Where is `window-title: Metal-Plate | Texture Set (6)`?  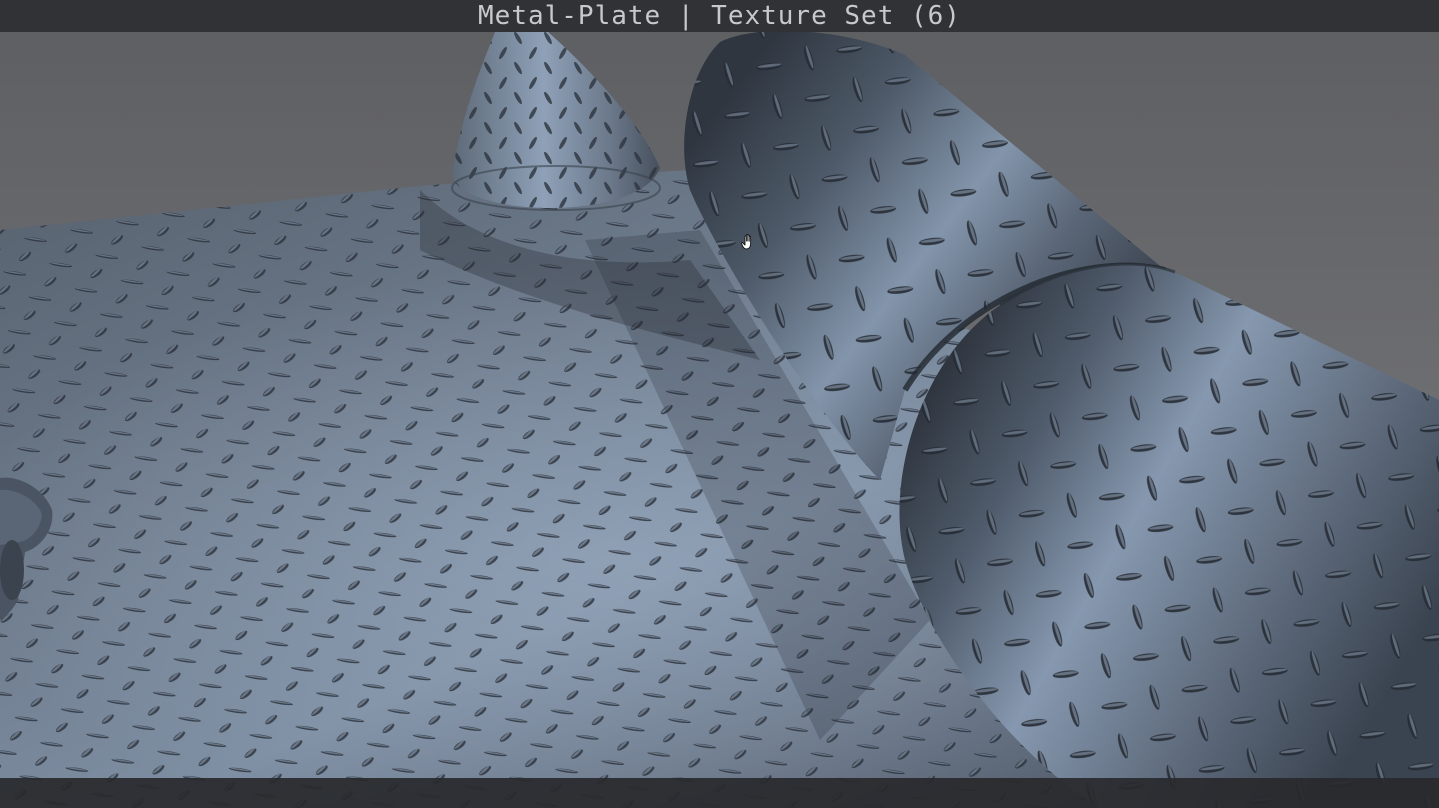 window-title: Metal-Plate | Texture Set (6) is located at coordinates (719, 16).